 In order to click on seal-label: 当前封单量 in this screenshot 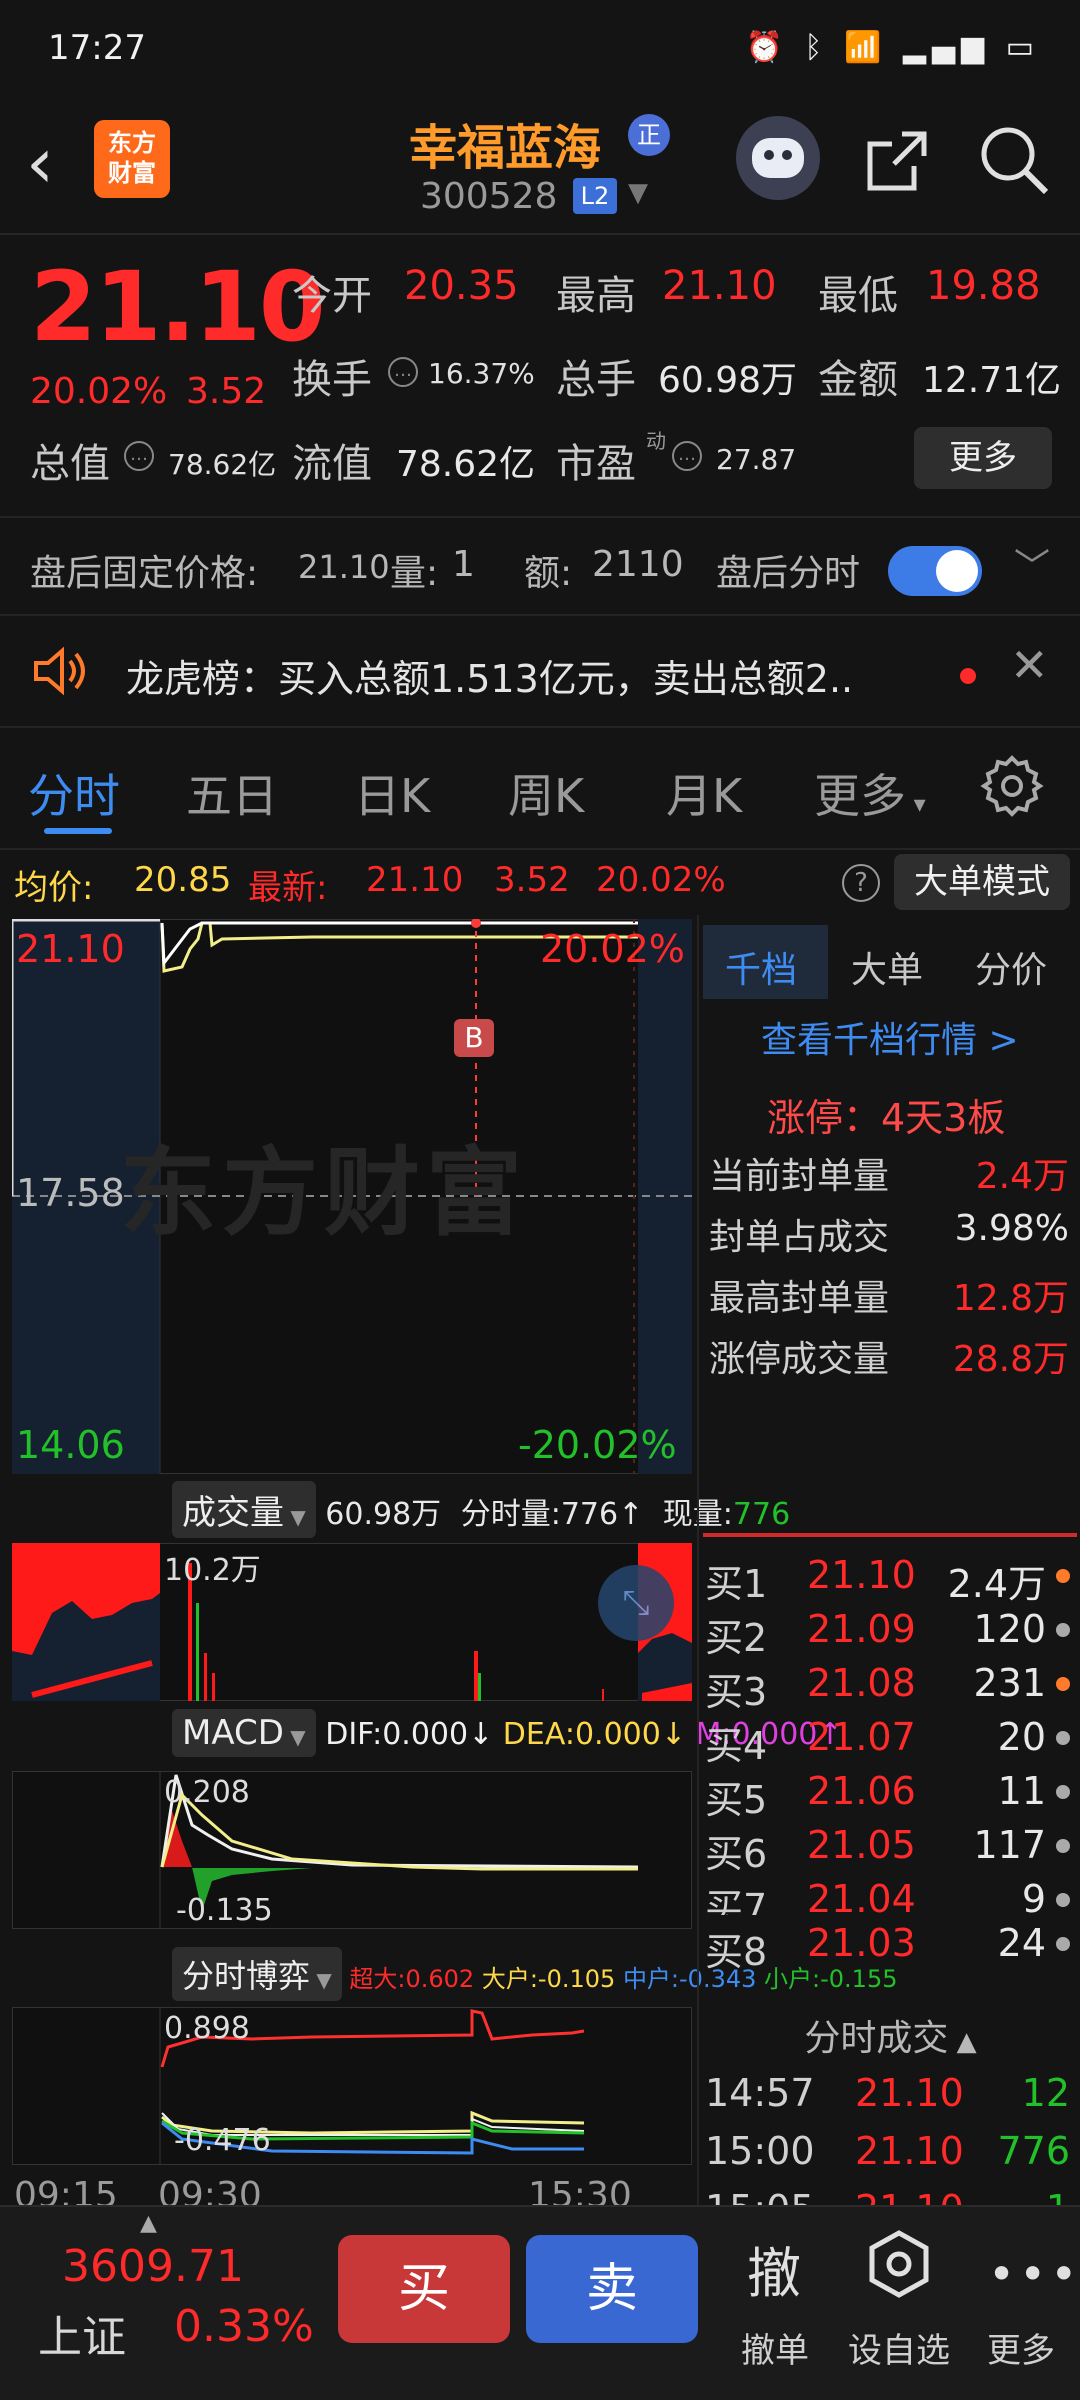, I will do `click(799, 1176)`.